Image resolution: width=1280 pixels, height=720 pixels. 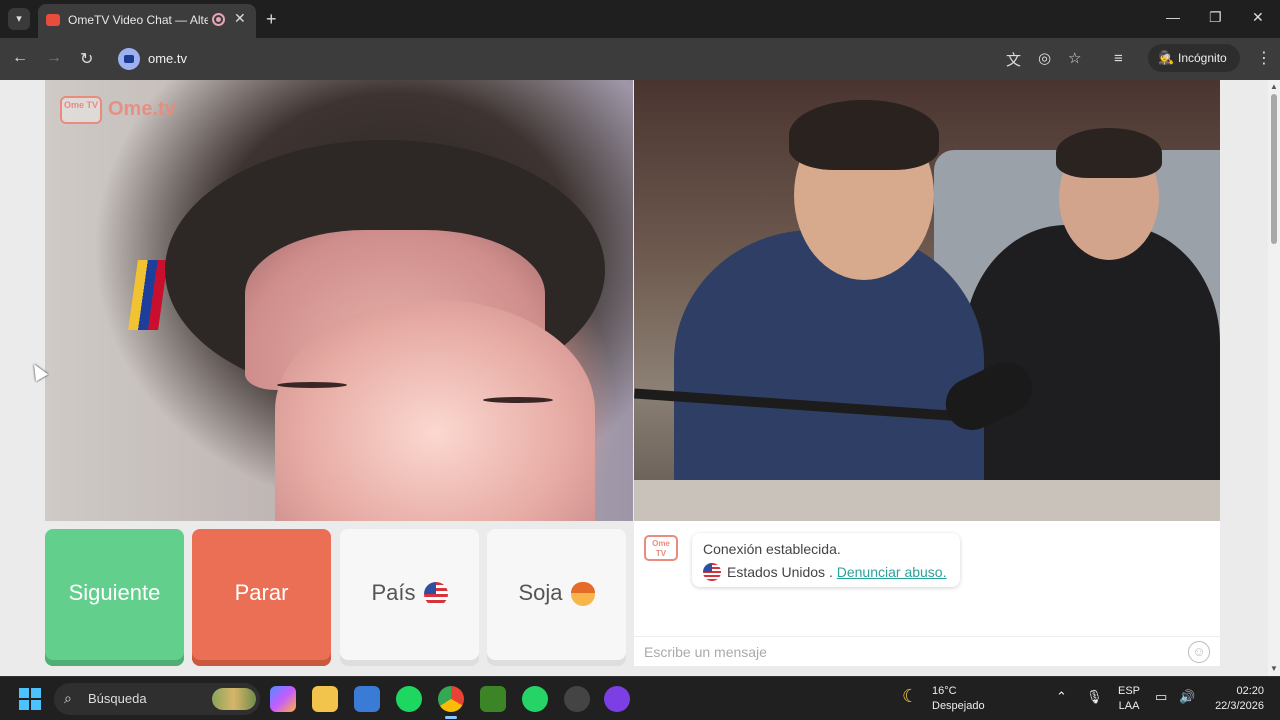 What do you see at coordinates (1215, 17) in the screenshot?
I see `restore-button: ❐` at bounding box center [1215, 17].